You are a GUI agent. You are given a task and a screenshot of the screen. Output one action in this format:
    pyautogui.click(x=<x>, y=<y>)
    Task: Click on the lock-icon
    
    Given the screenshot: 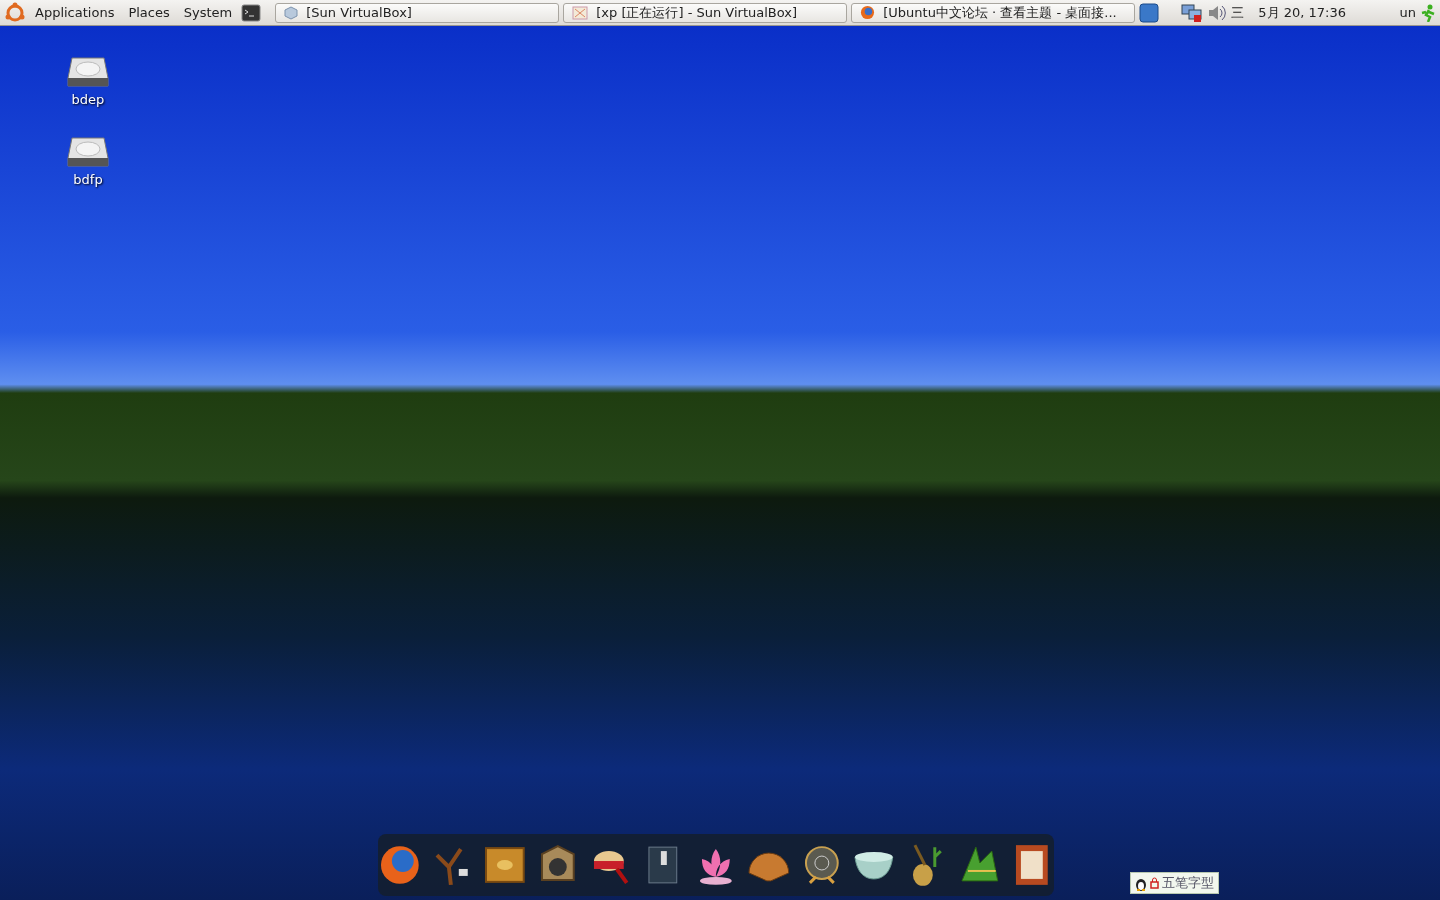 What is the action you would take?
    pyautogui.click(x=1154, y=883)
    